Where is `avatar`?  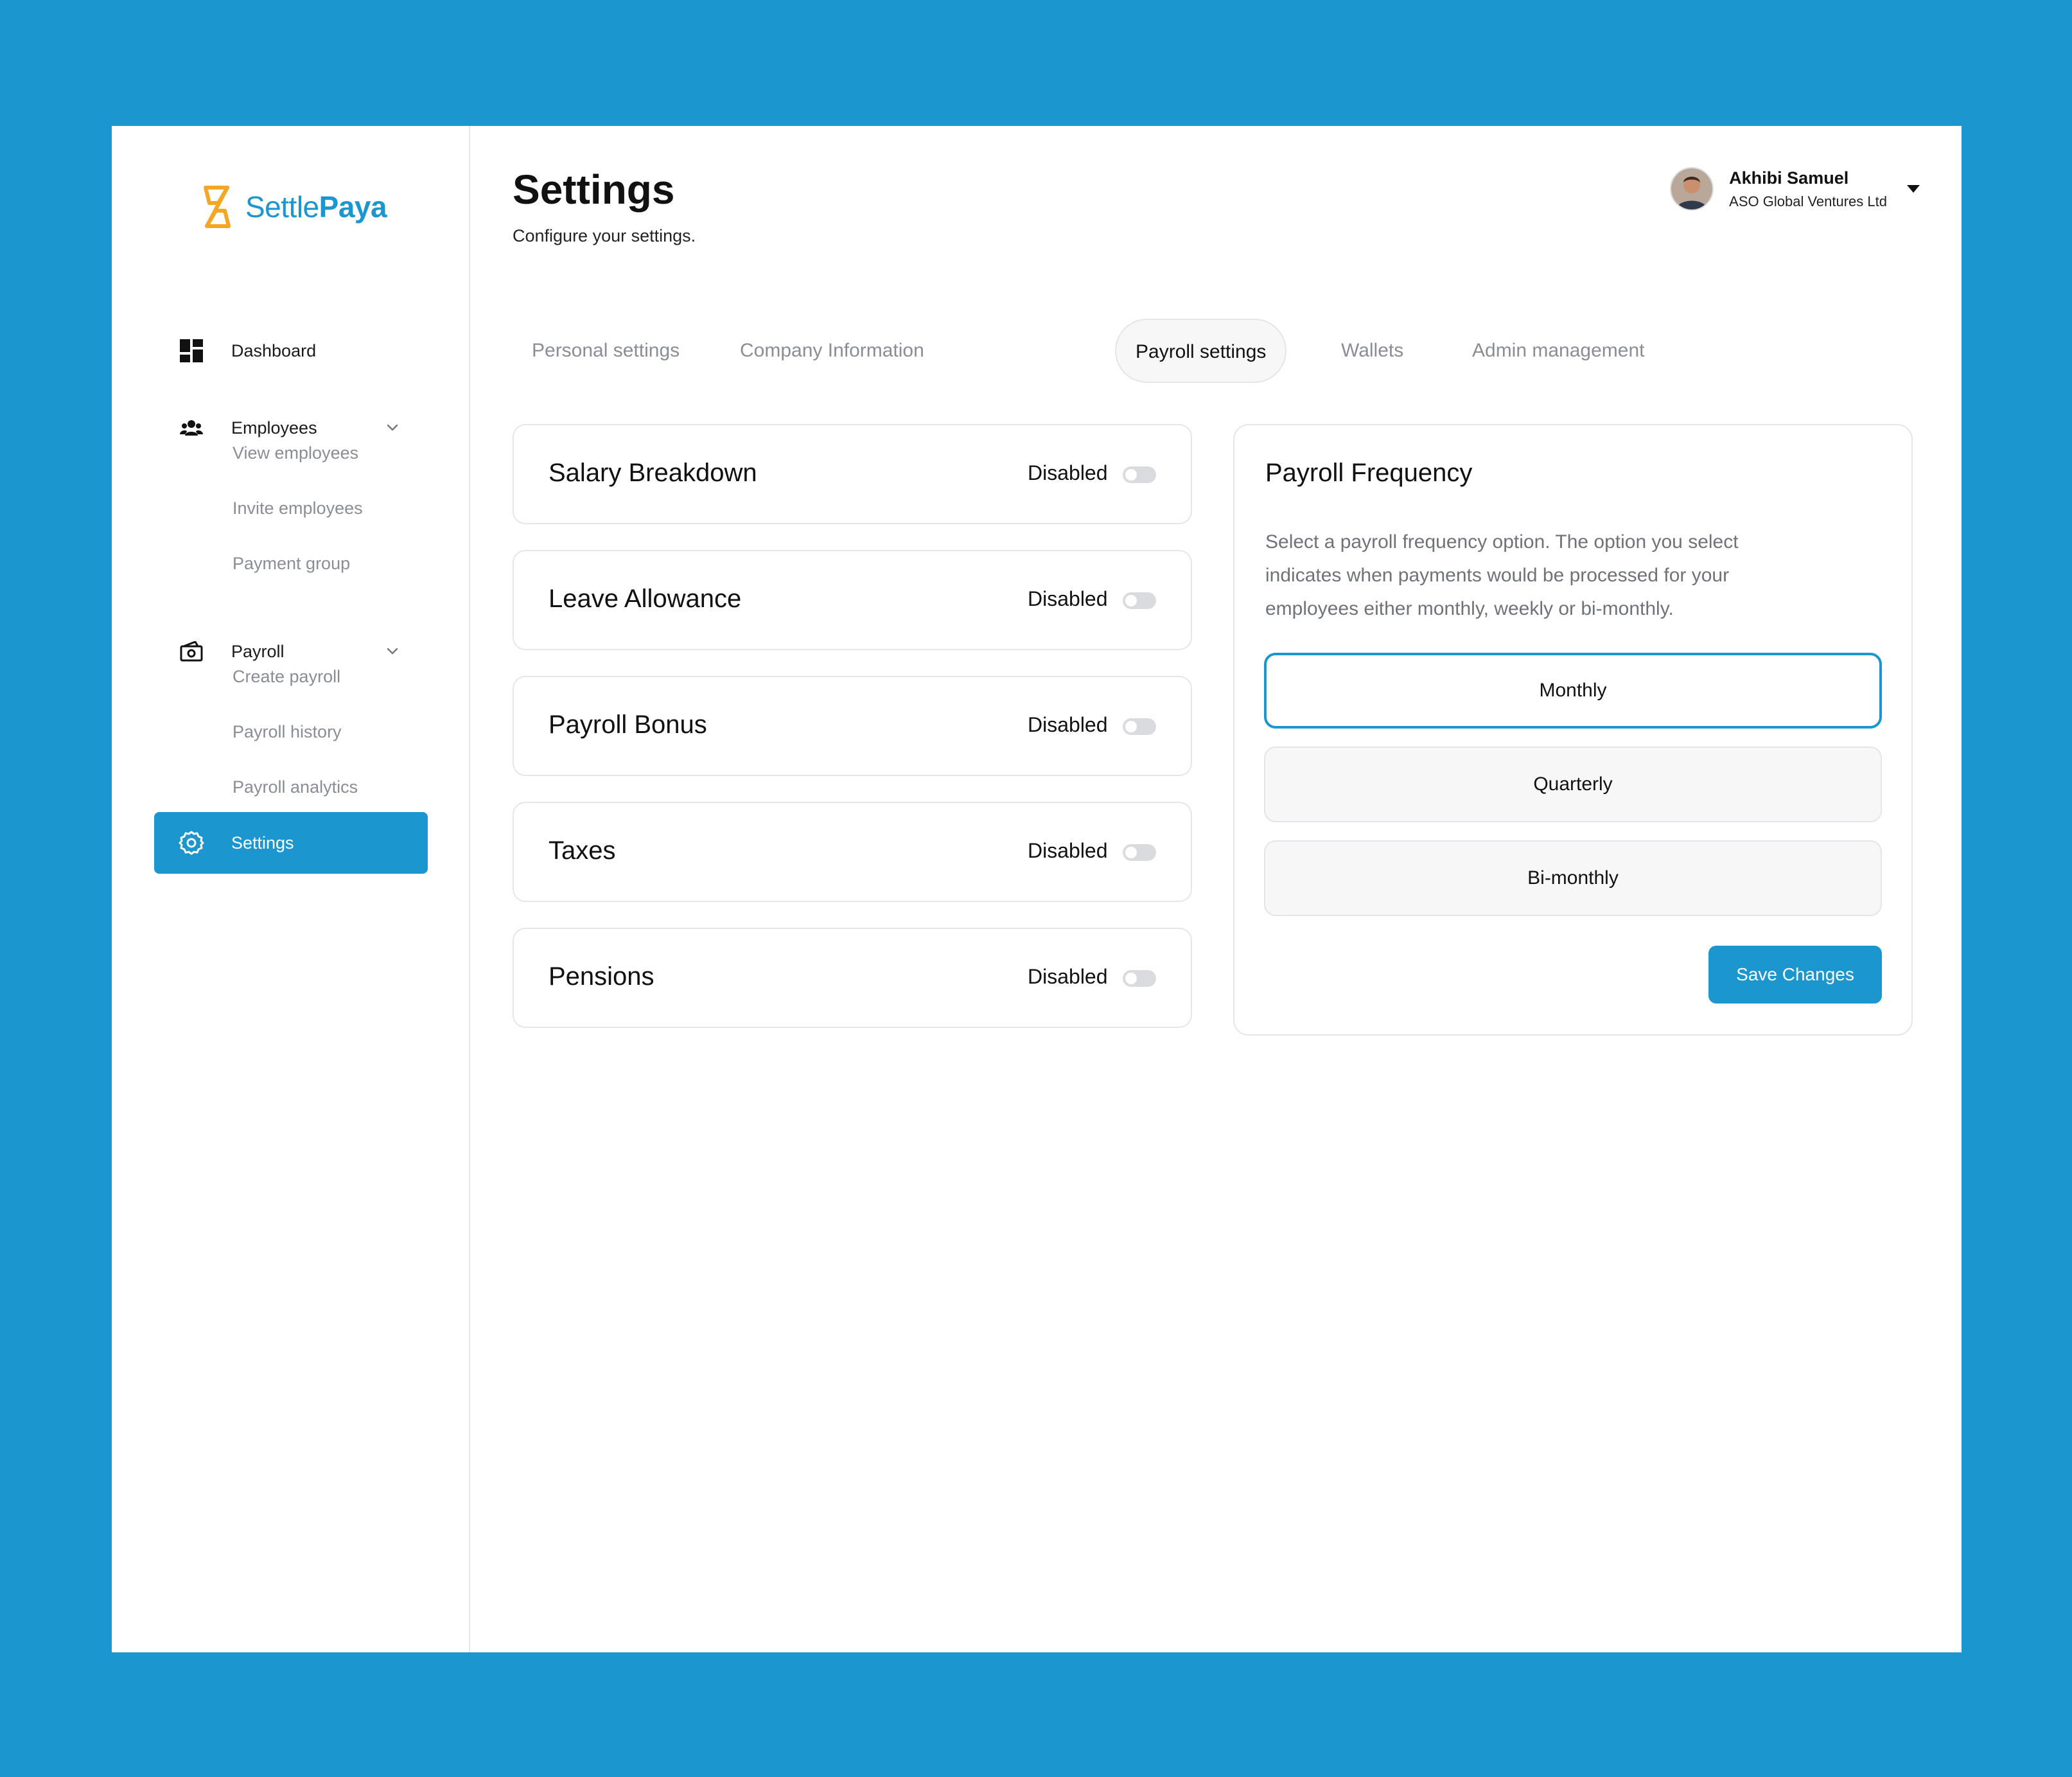 avatar is located at coordinates (1692, 189).